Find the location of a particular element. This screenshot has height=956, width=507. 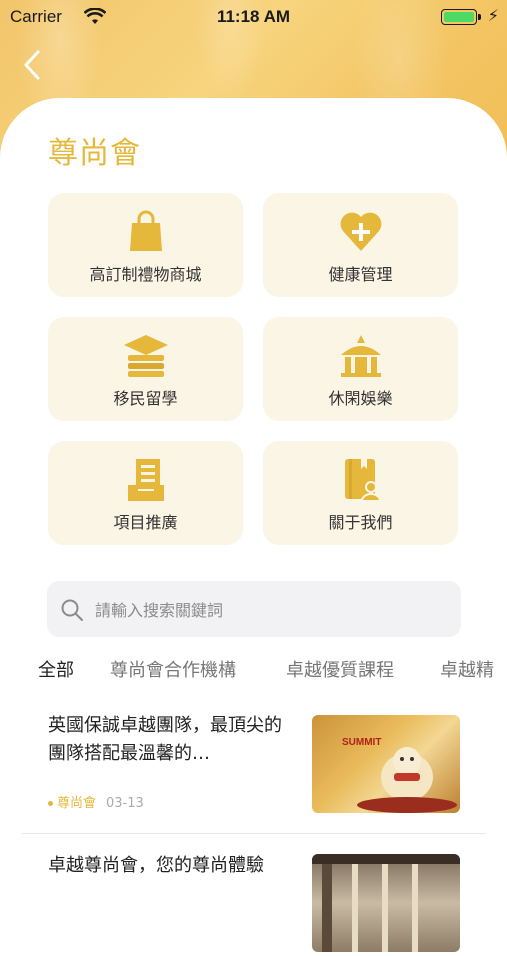

list-divider is located at coordinates (254, 833).